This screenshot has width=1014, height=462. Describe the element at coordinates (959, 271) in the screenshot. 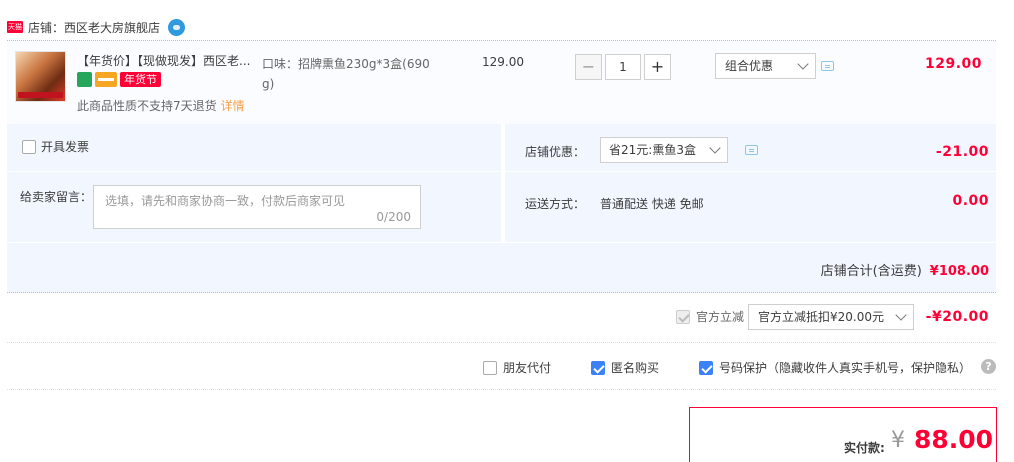

I see `subtotal-value: ¥108.00` at that location.